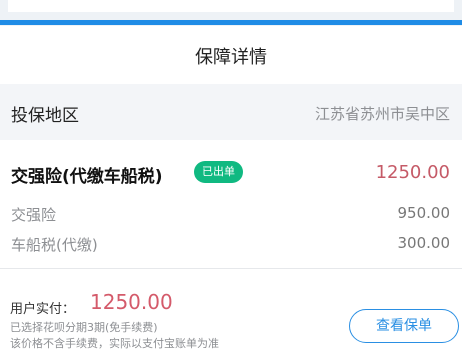 This screenshot has height=362, width=462. I want to click on paid-label: 用户实付：, so click(43, 309).